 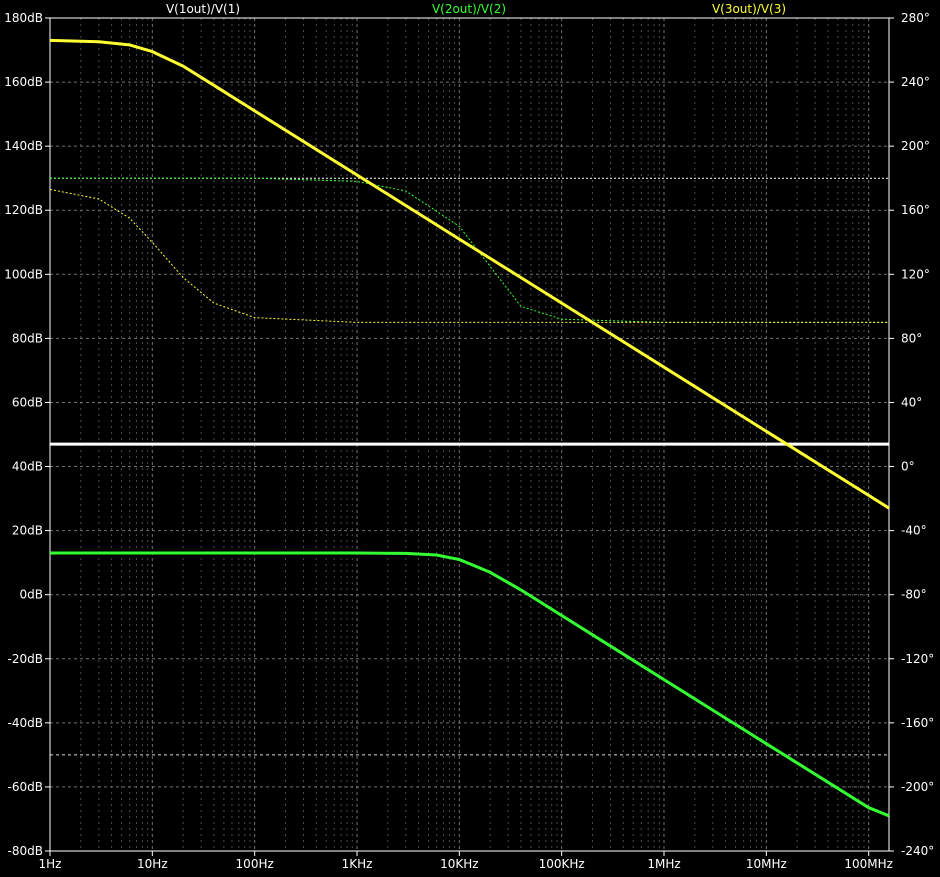 What do you see at coordinates (27, 467) in the screenshot?
I see `y-left-tick-label: 40dB` at bounding box center [27, 467].